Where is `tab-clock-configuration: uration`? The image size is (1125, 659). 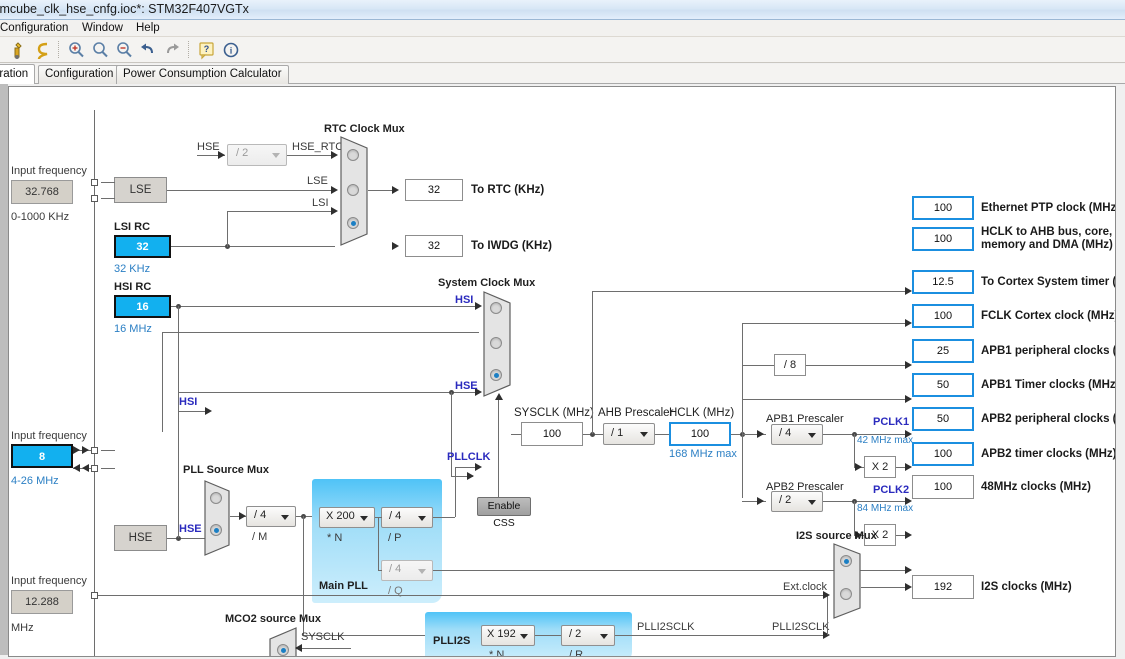 tab-clock-configuration: uration is located at coordinates (18, 74).